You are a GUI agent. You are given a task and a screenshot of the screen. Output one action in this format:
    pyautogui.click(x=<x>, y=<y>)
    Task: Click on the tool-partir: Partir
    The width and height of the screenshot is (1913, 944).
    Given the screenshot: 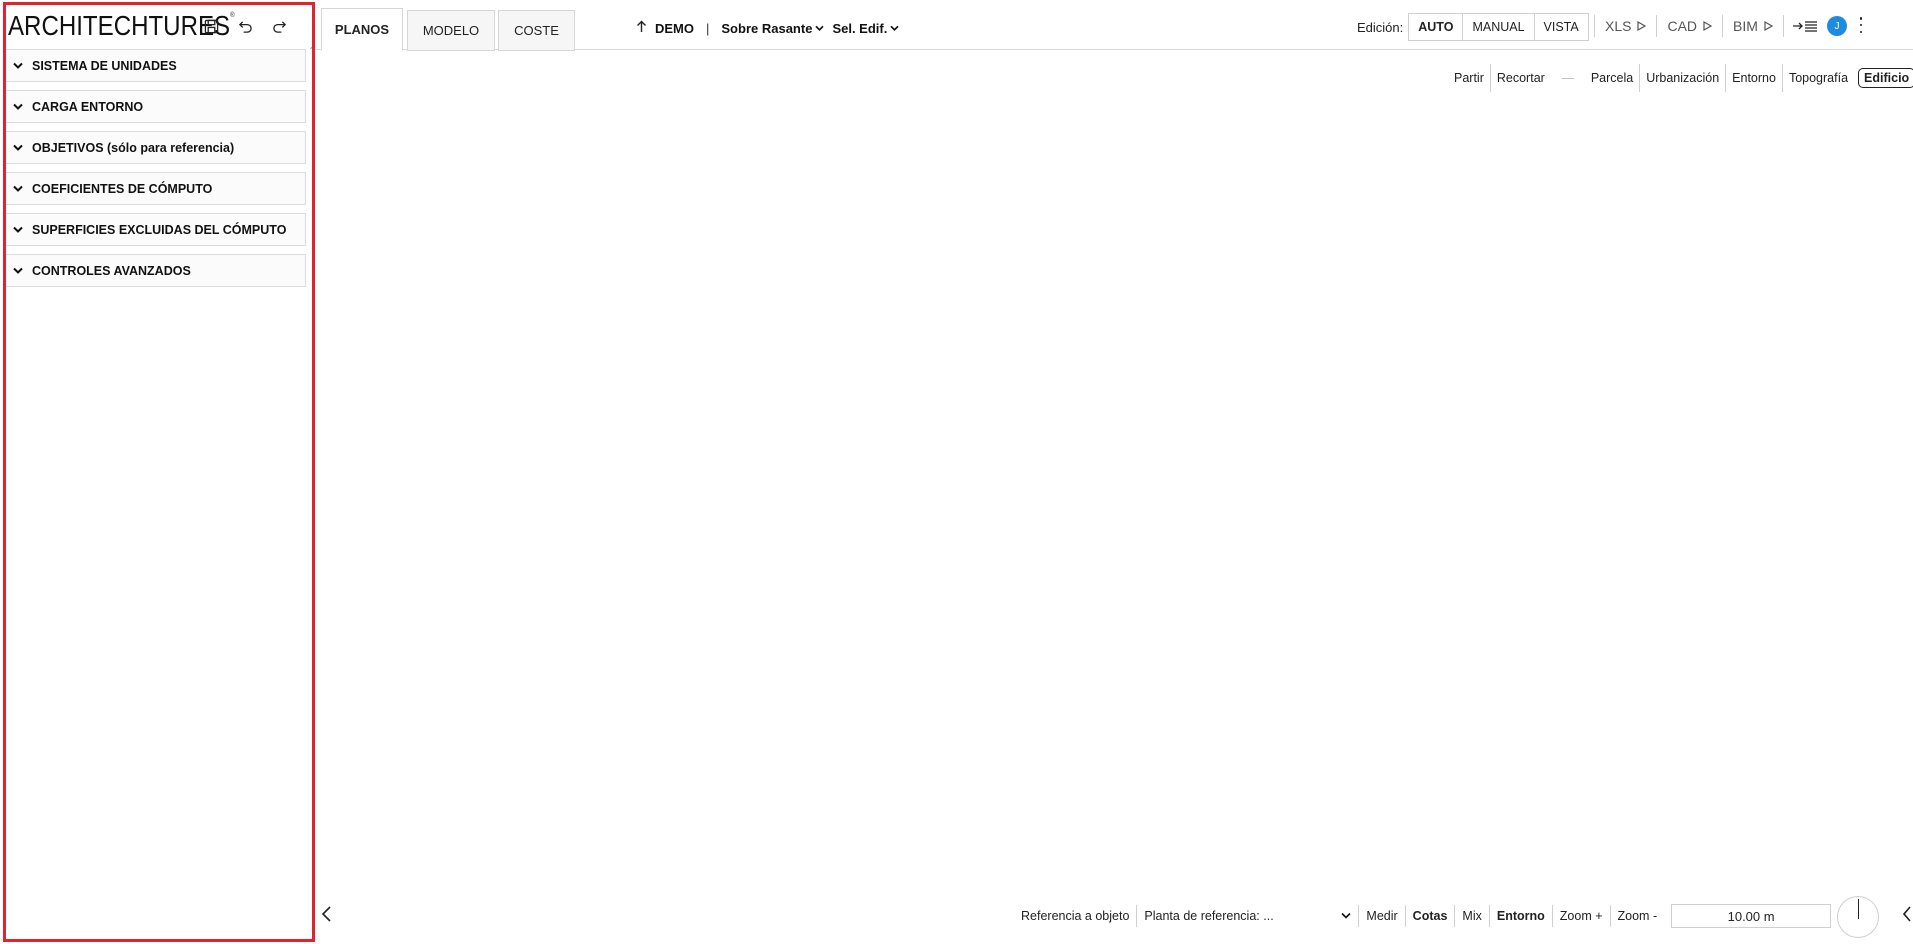 What is the action you would take?
    pyautogui.click(x=1469, y=78)
    